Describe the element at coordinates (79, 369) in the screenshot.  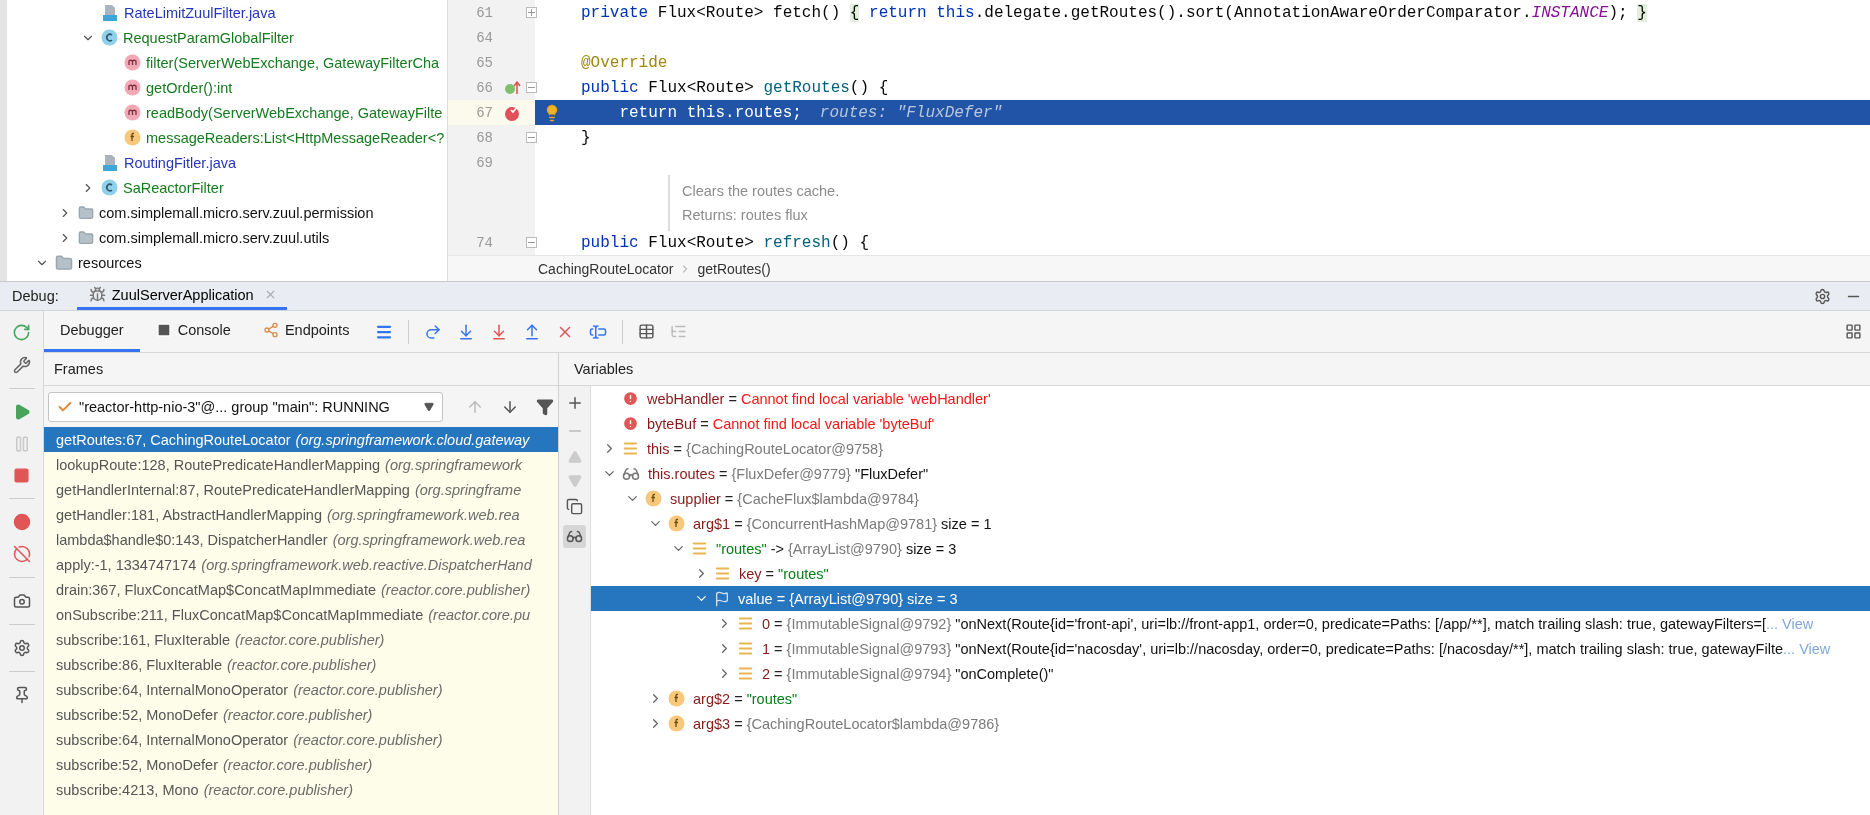
I see `frames-title: Frames` at that location.